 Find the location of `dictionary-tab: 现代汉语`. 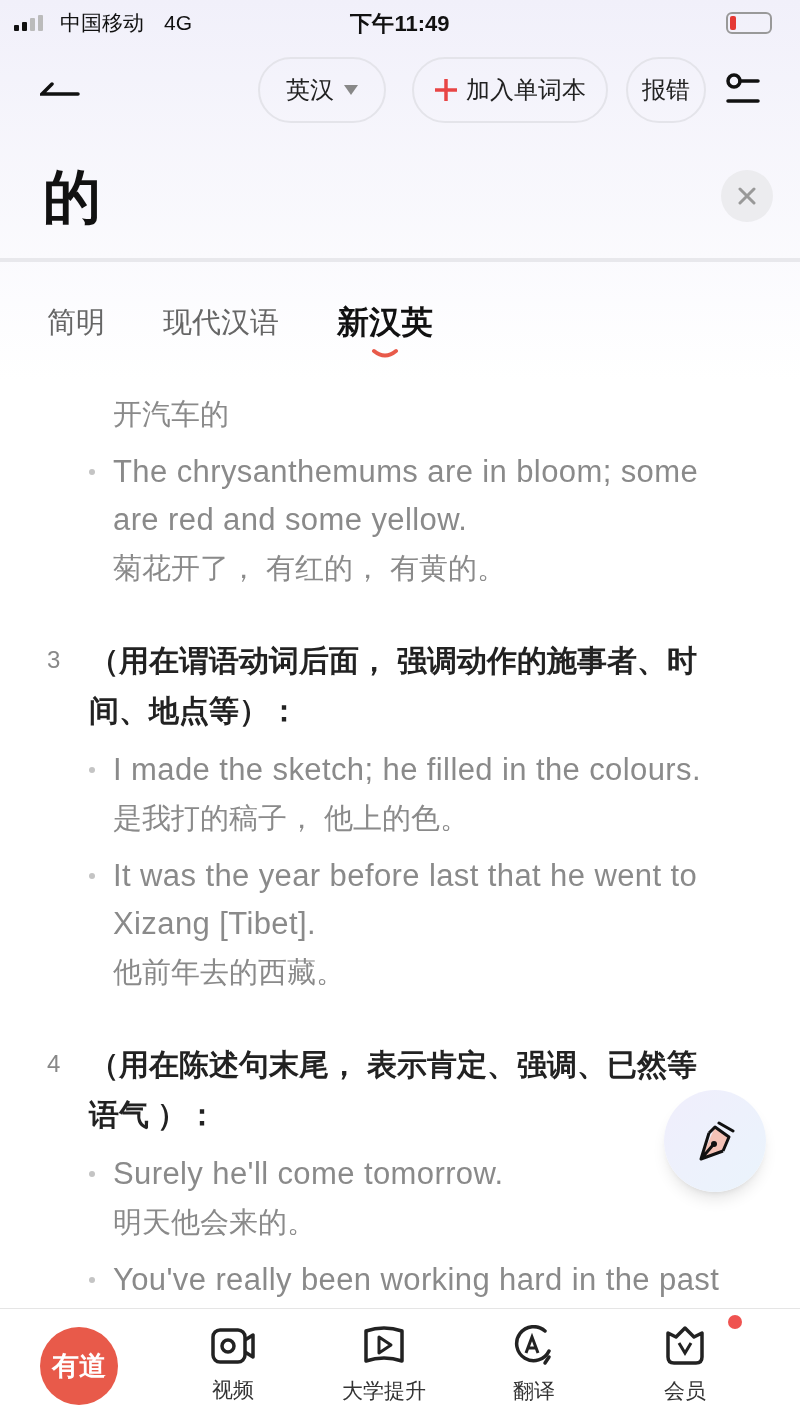

dictionary-tab: 现代汉语 is located at coordinates (221, 322).